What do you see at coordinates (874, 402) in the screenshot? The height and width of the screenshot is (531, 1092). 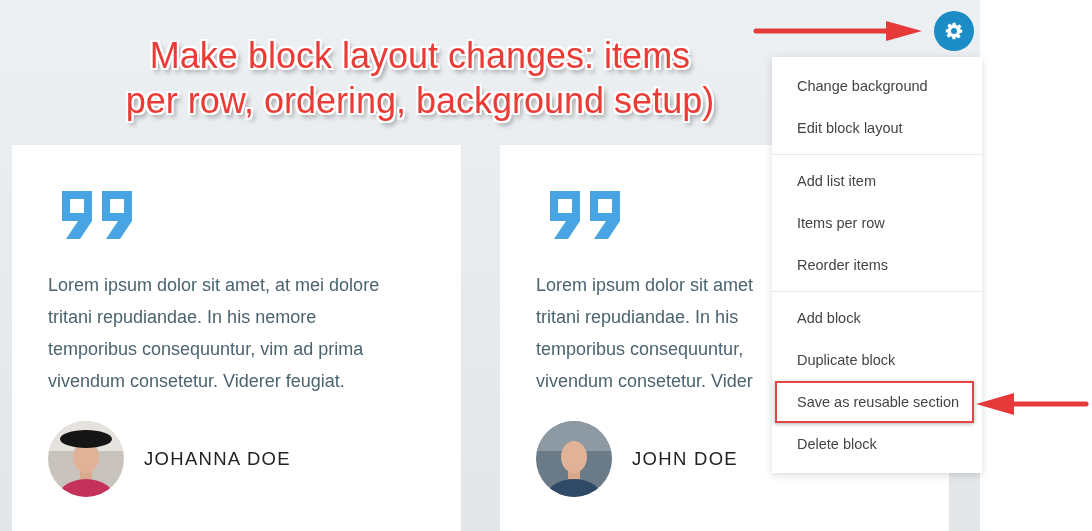 I see `menu-item: Save as reusable section` at bounding box center [874, 402].